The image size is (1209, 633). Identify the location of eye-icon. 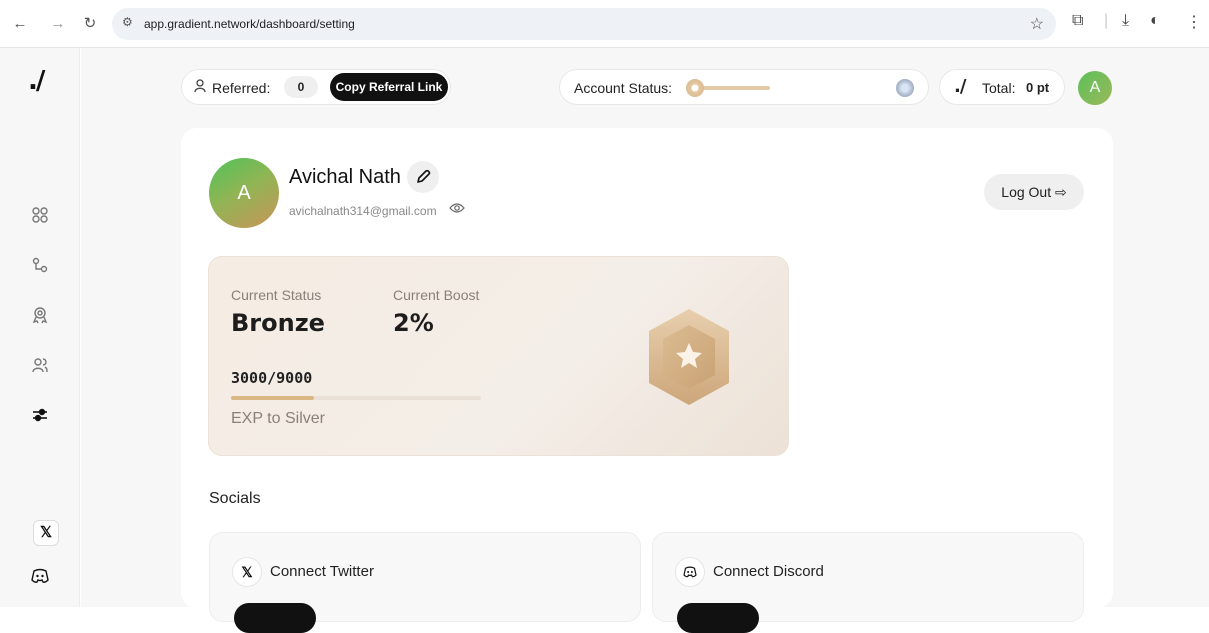
(457, 209).